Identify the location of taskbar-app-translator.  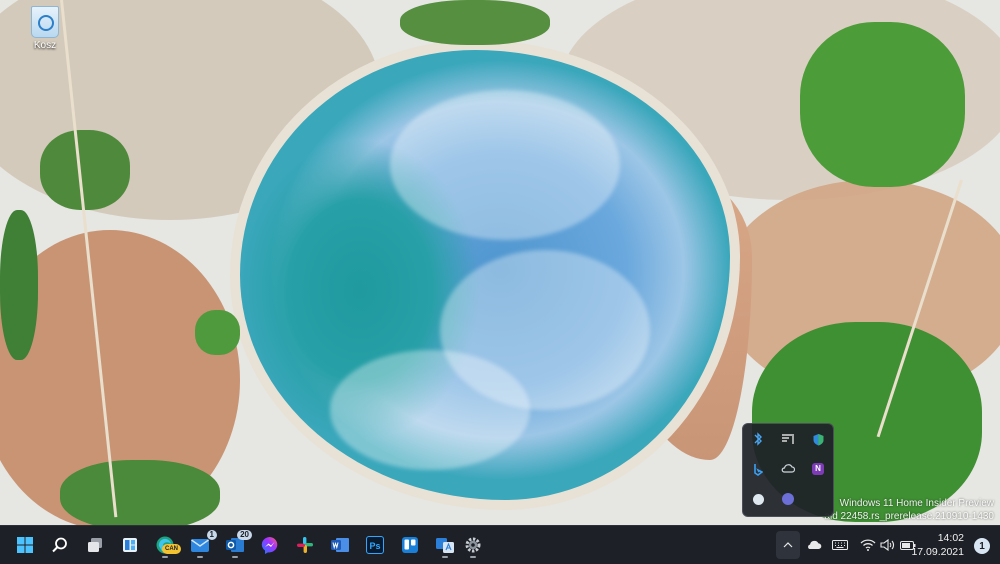
(445, 545).